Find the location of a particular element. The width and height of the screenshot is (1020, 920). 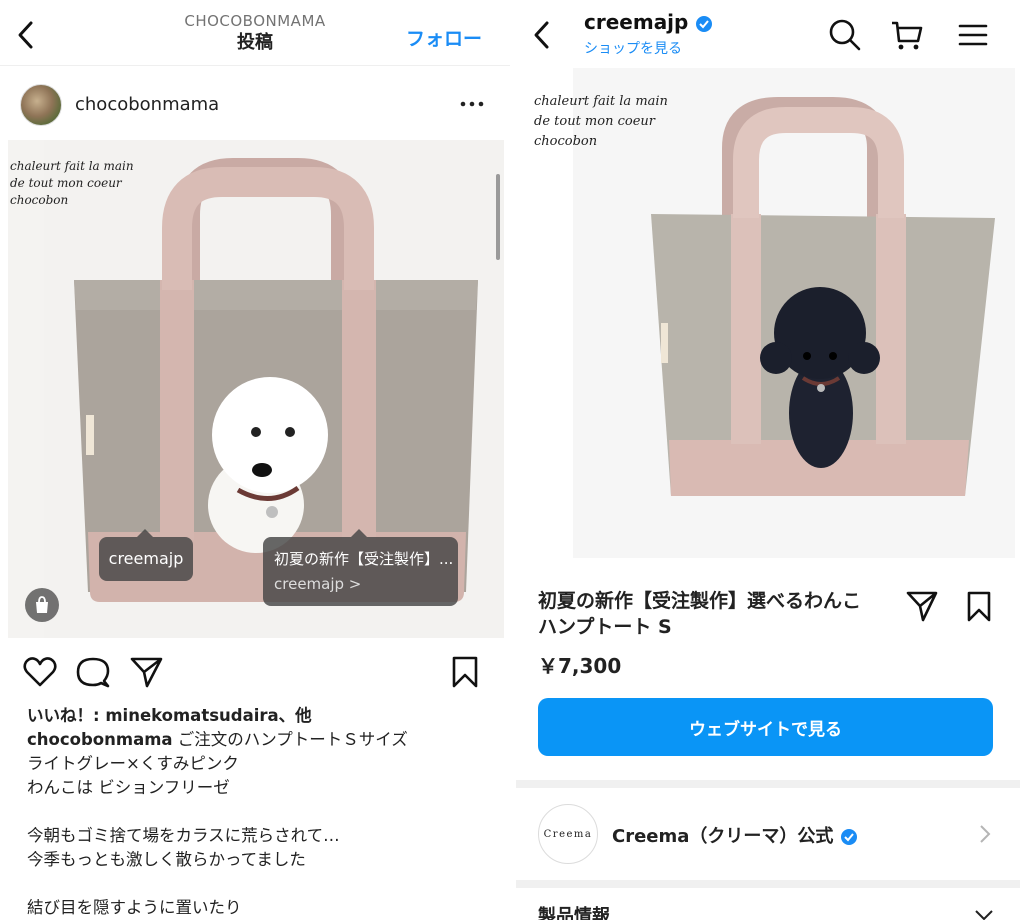

seller-name: Creema（クリーマ）公式 is located at coordinates (723, 836).